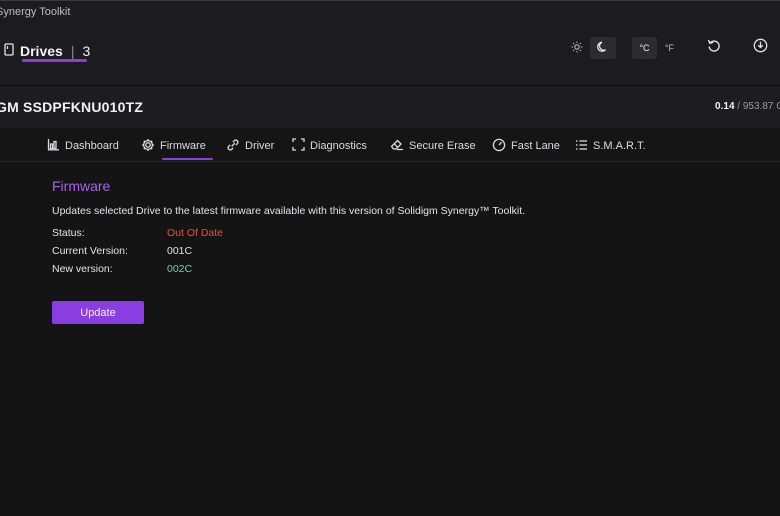  What do you see at coordinates (233, 146) in the screenshot?
I see `link-icon` at bounding box center [233, 146].